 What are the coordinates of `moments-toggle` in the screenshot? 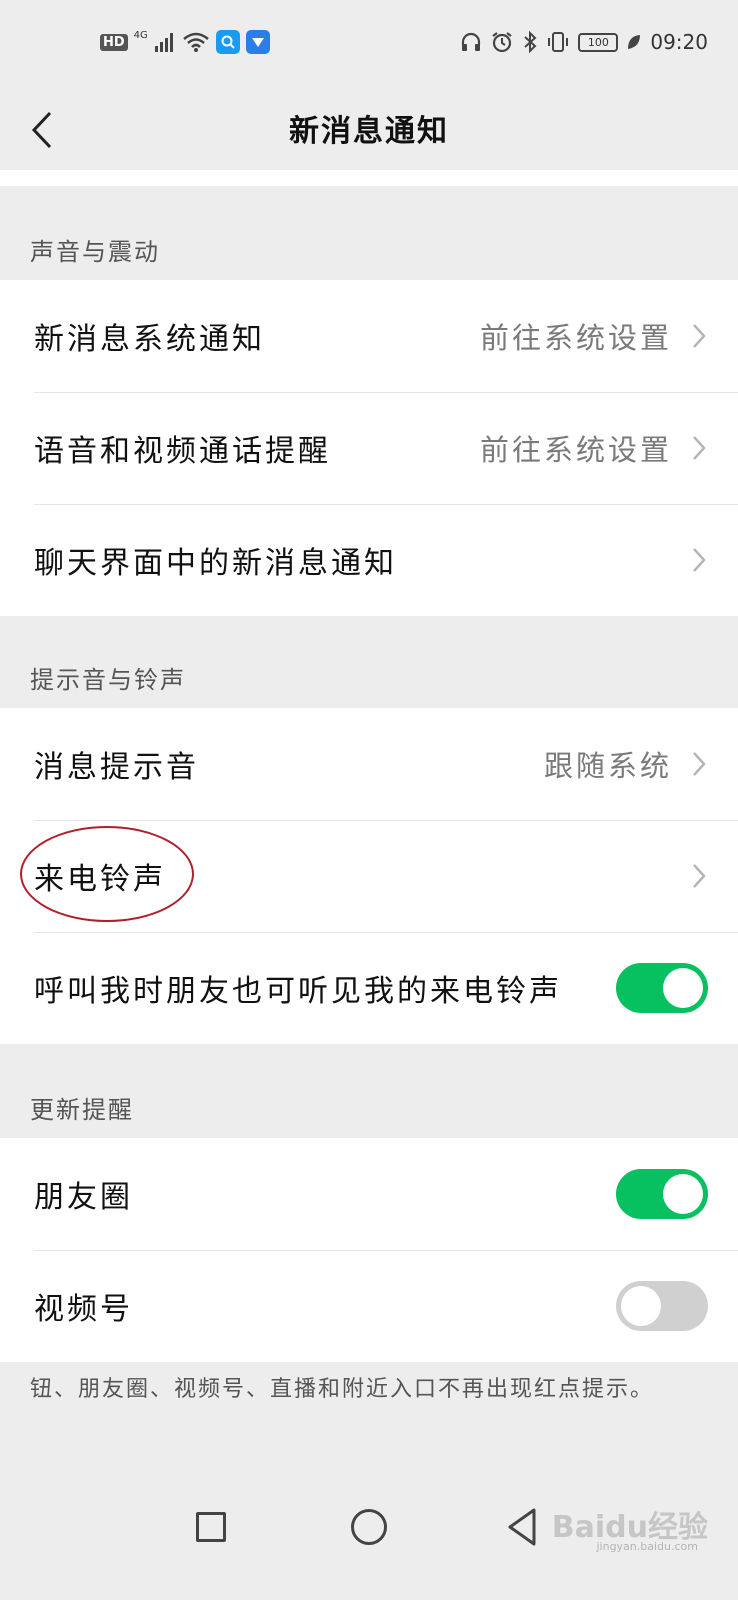 It's located at (662, 1194).